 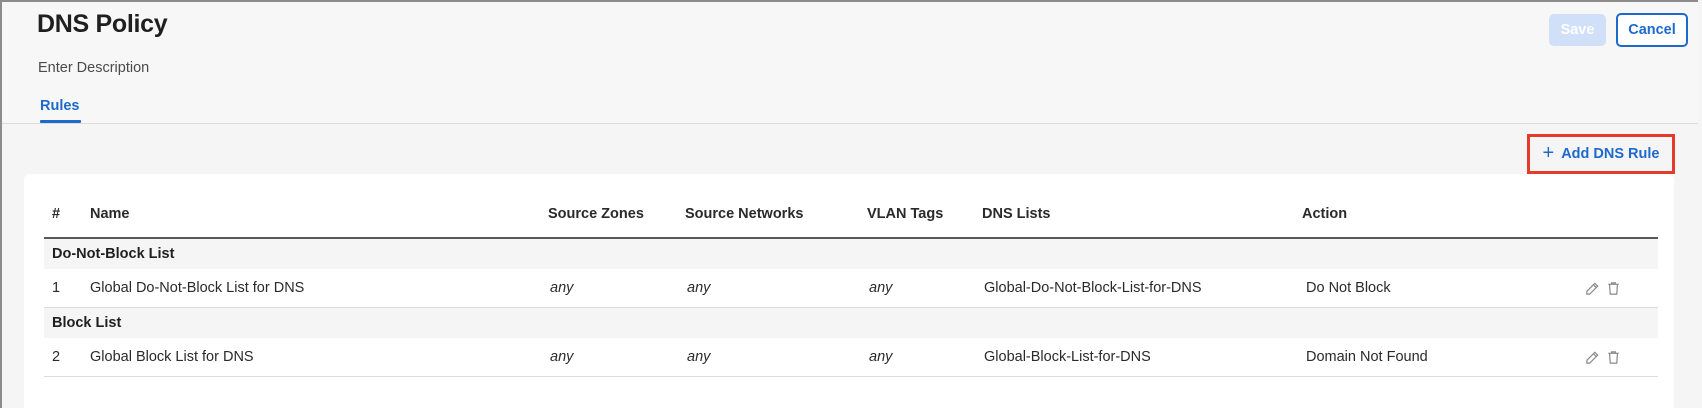 What do you see at coordinates (60, 121) in the screenshot?
I see `active-tab-indicator` at bounding box center [60, 121].